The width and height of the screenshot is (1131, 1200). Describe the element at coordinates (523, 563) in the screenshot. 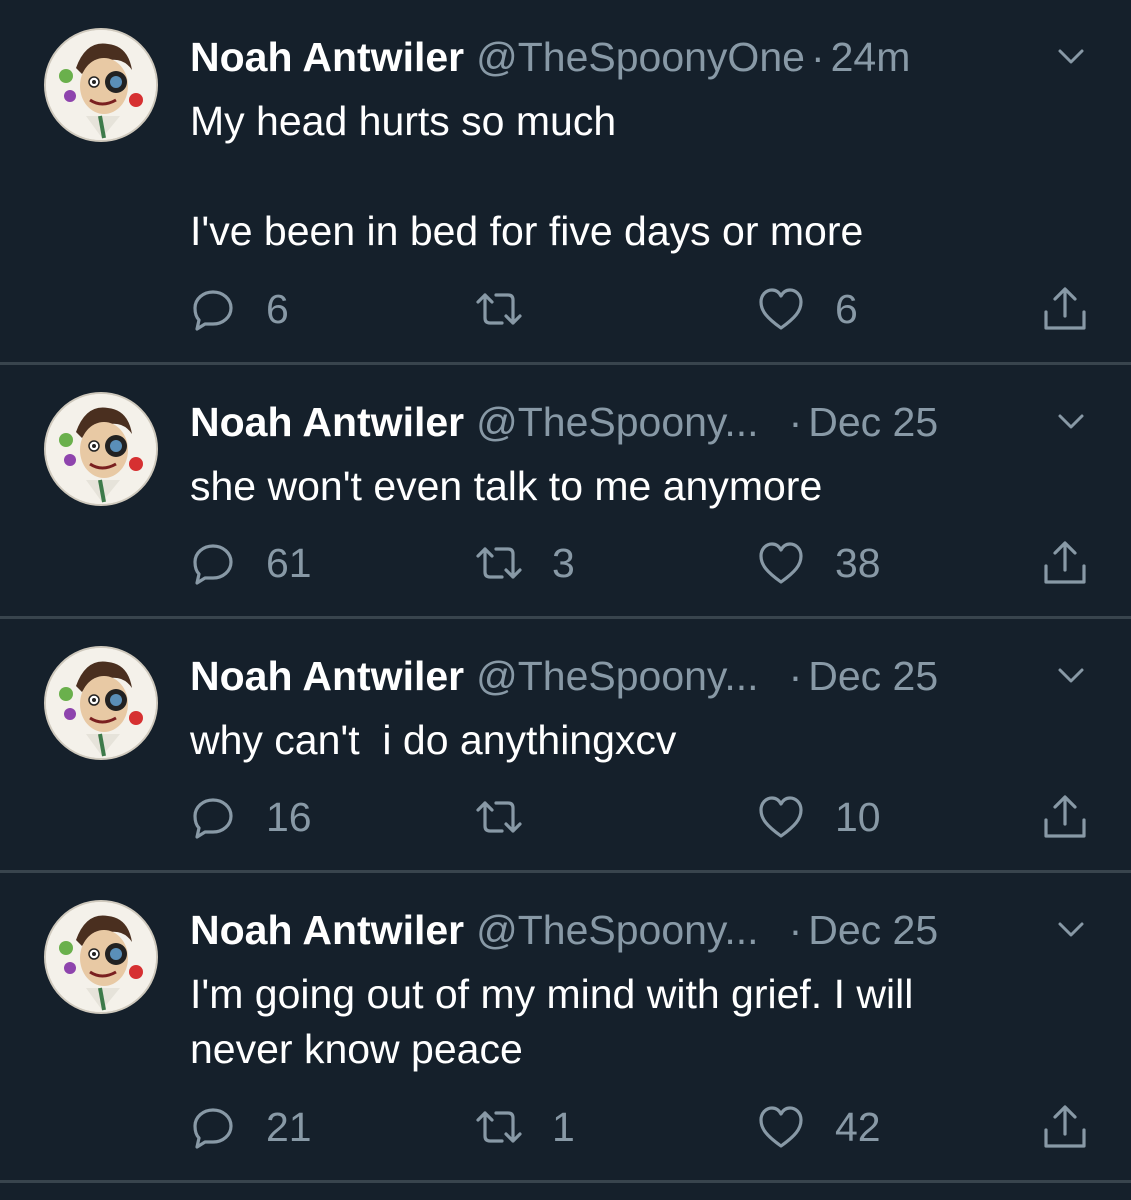

I see `retweet-button: 3` at that location.